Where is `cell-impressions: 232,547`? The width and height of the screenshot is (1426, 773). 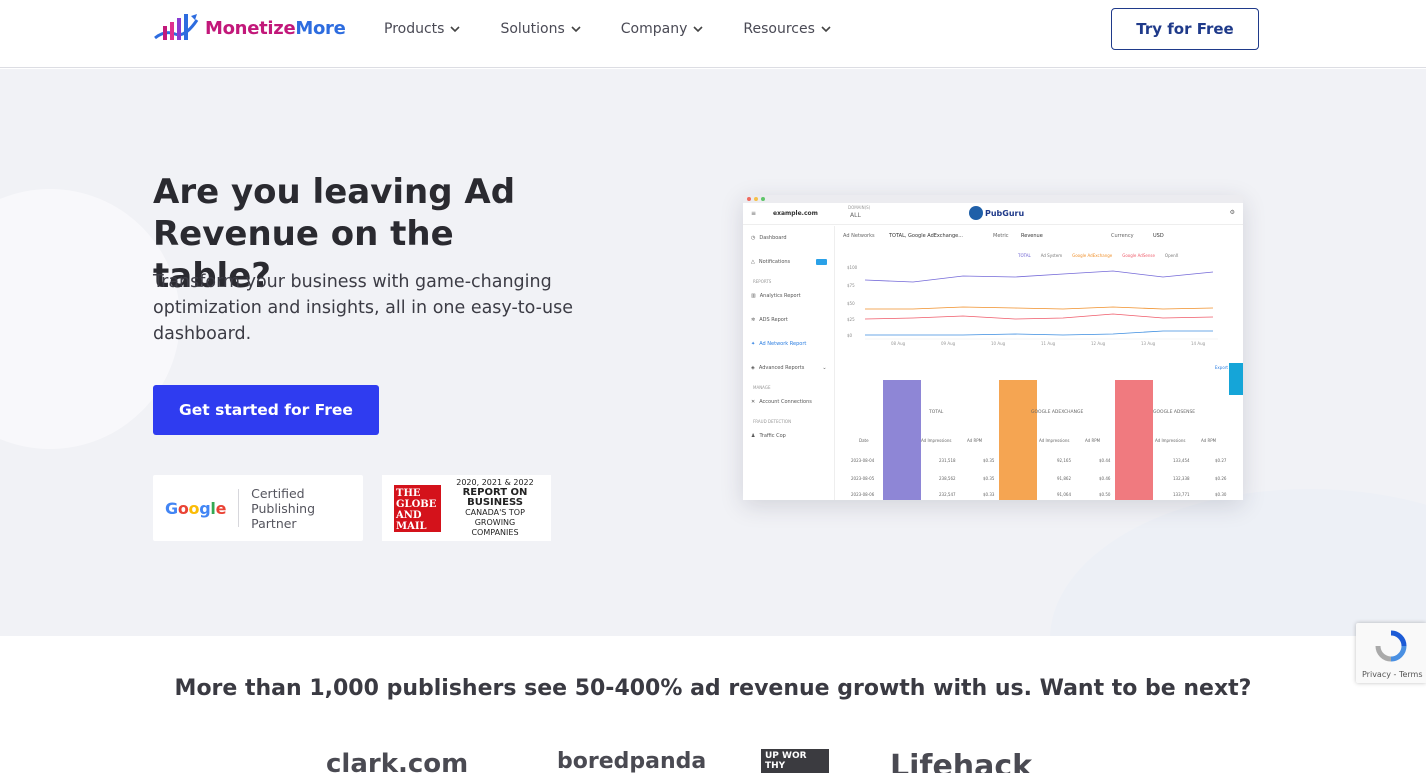
cell-impressions: 232,547 is located at coordinates (947, 494).